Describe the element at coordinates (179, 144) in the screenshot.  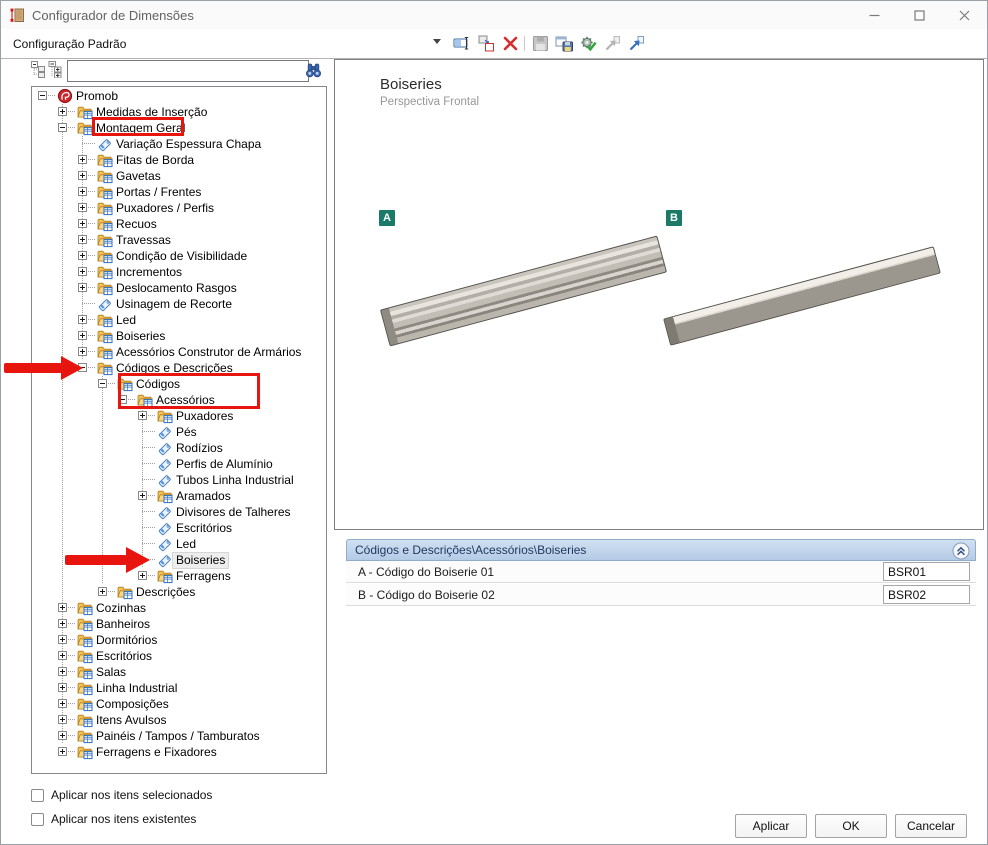
I see `tree-item-variacao-espessura-chapa: Variação Espessura Chapa` at that location.